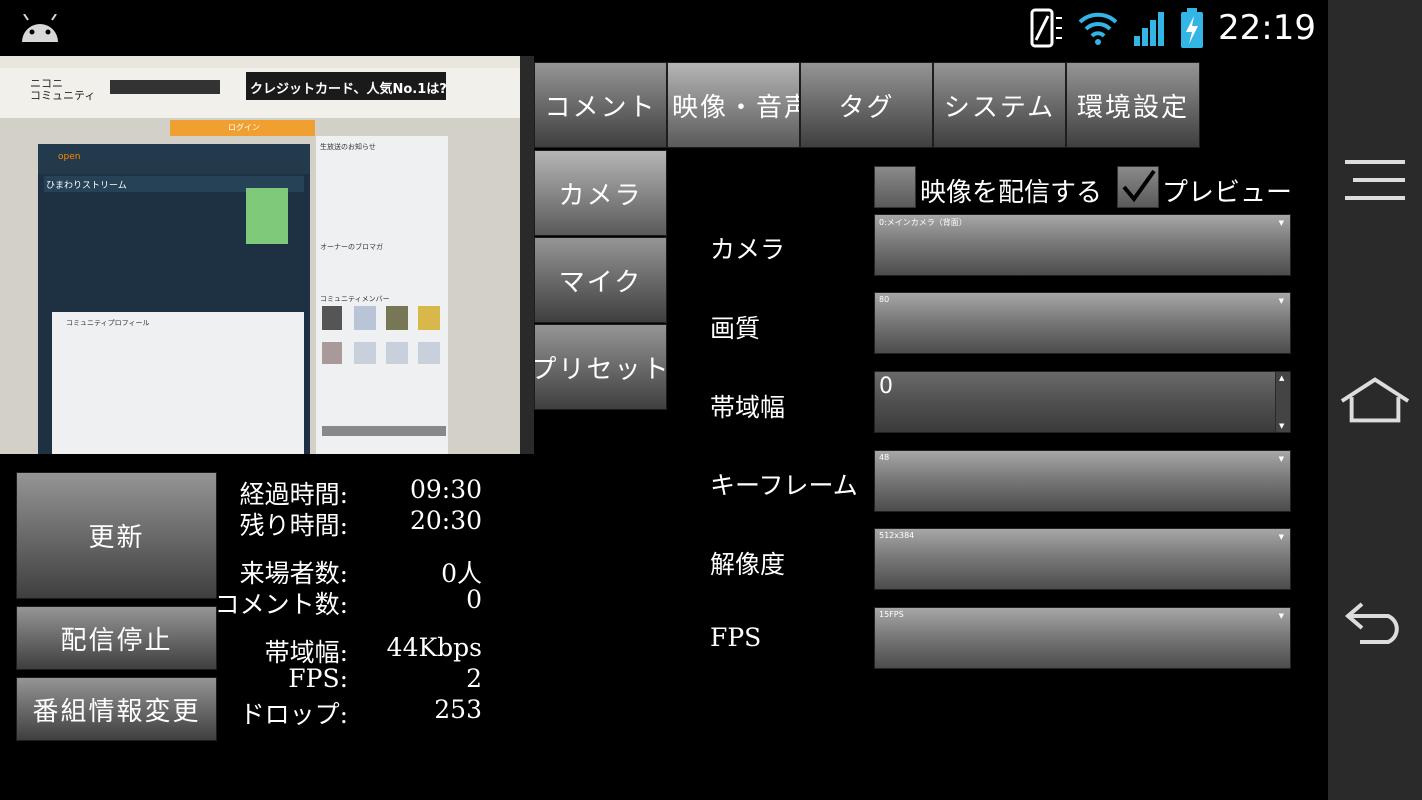 This screenshot has height=800, width=1422. I want to click on fps-select: 15FPS ▼, so click(1082, 638).